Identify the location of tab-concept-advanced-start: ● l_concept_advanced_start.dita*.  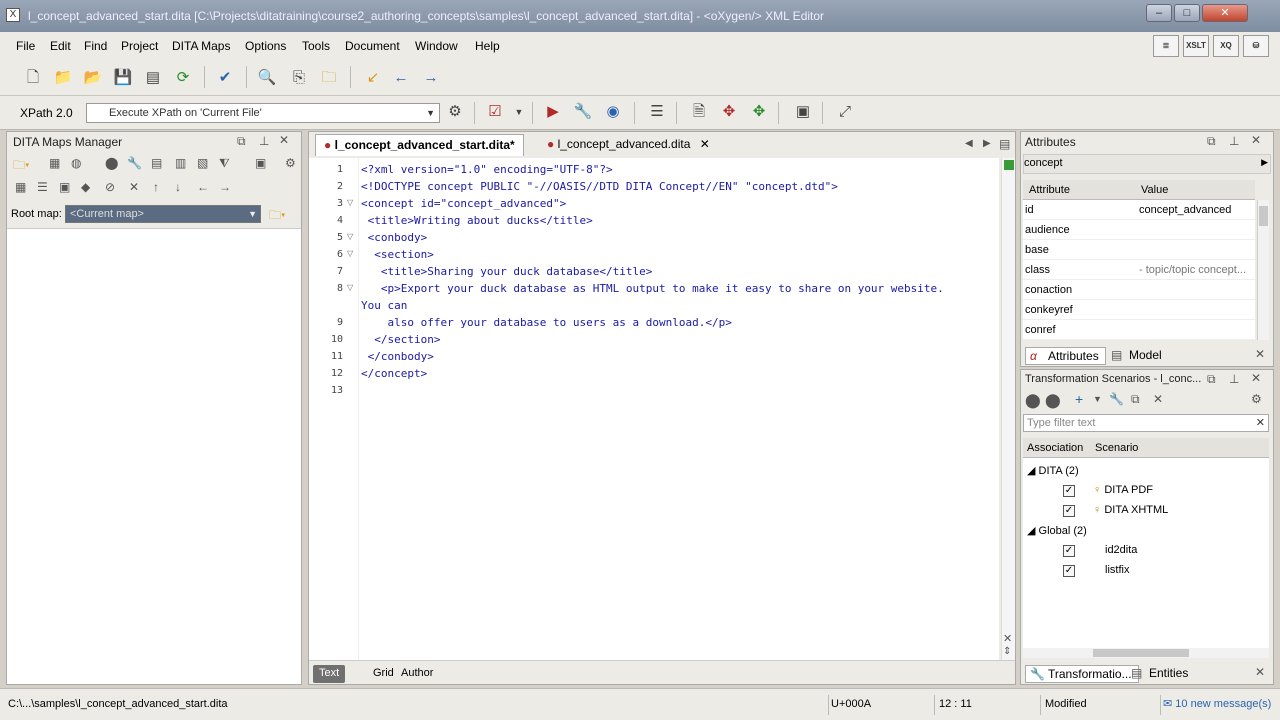
(419, 145).